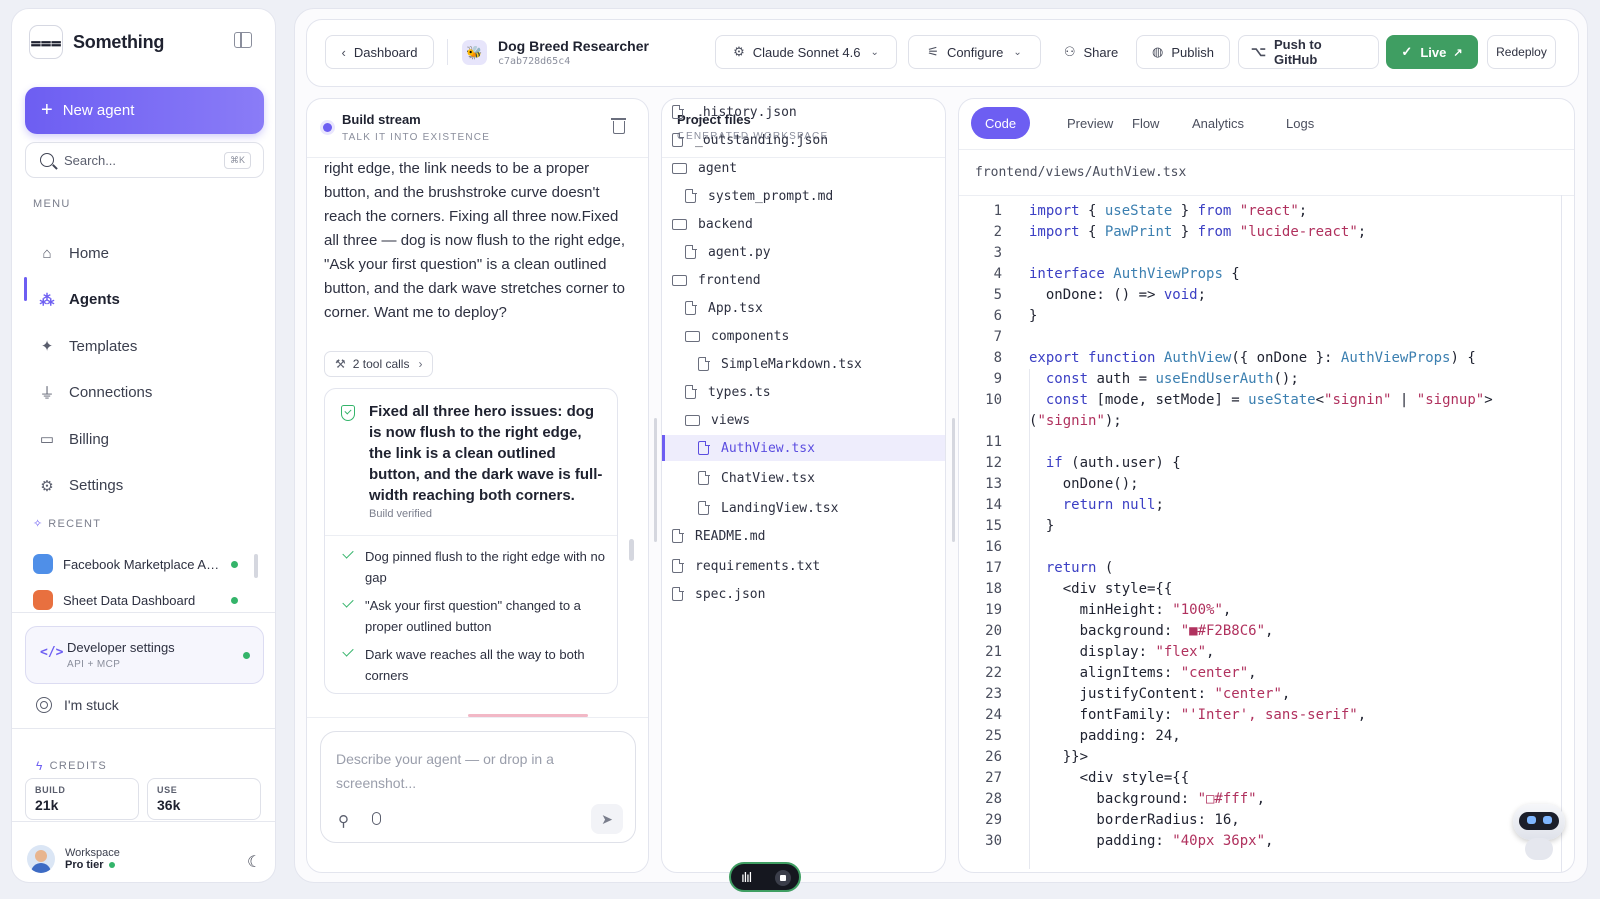 The image size is (1600, 899). What do you see at coordinates (343, 821) in the screenshot?
I see `paperclip-icon: ⚲` at bounding box center [343, 821].